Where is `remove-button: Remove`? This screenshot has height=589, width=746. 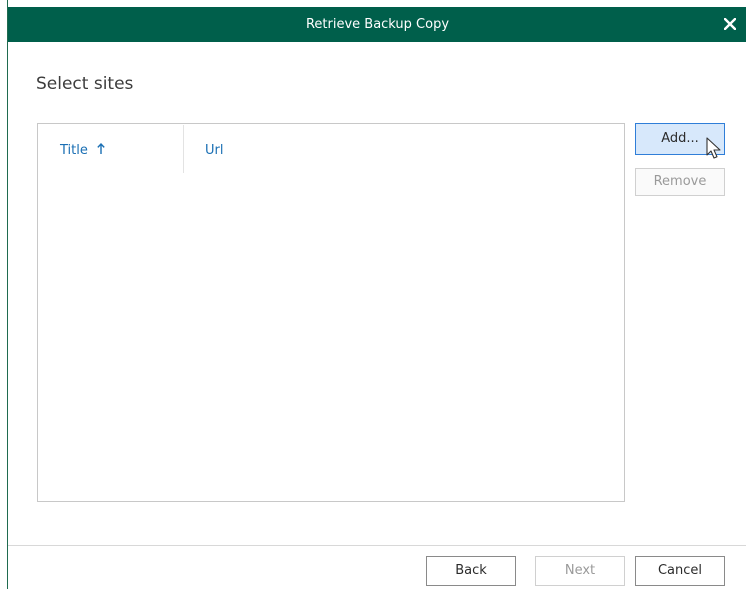
remove-button: Remove is located at coordinates (680, 182).